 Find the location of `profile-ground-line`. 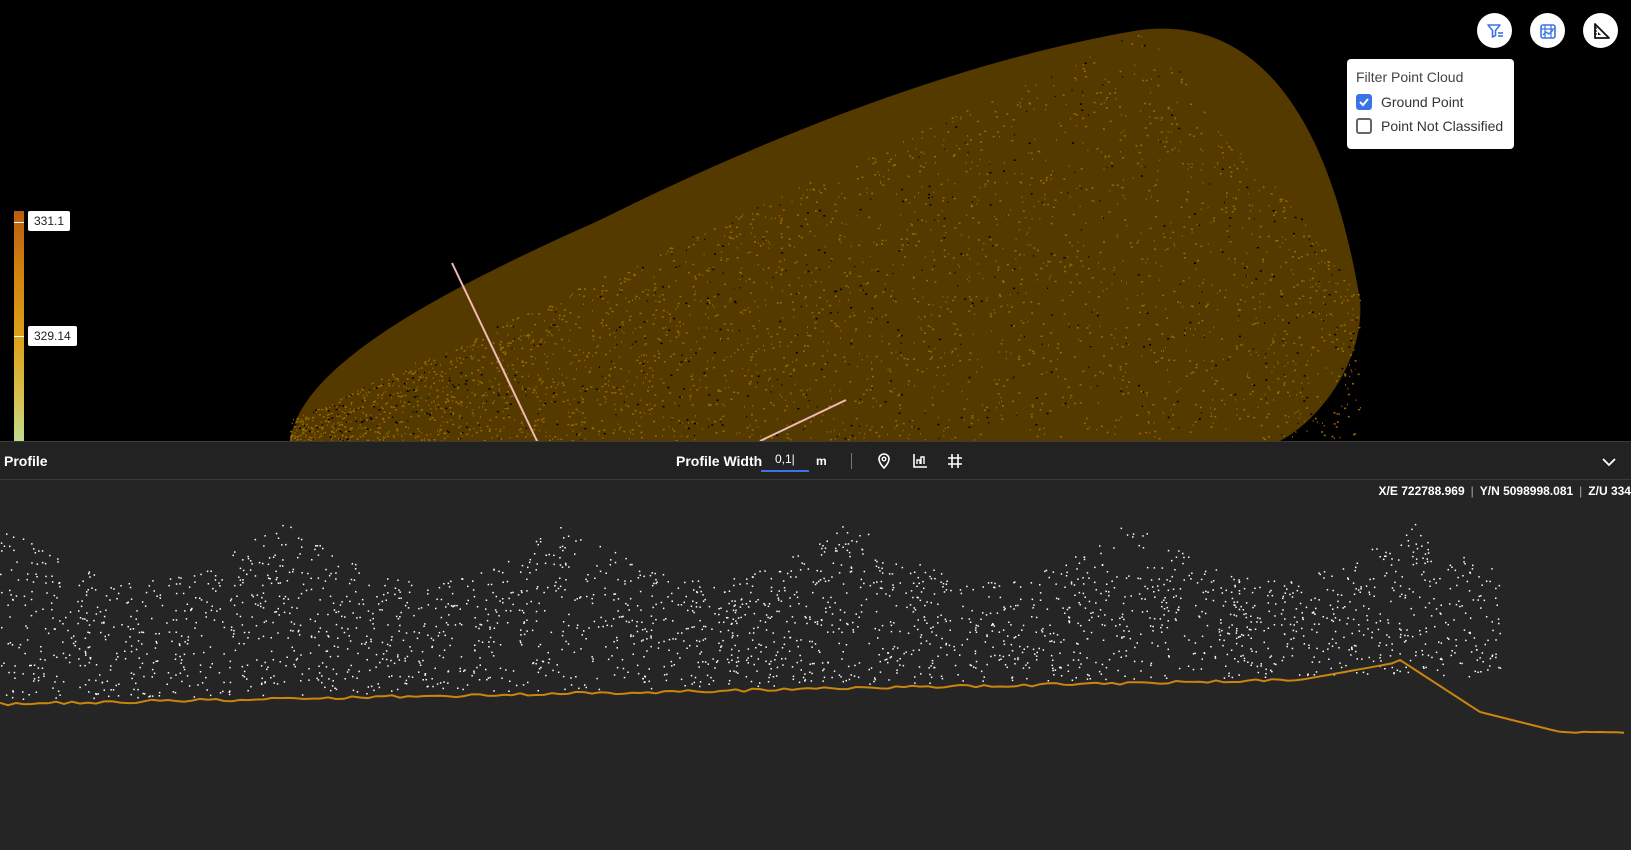

profile-ground-line is located at coordinates (812, 696).